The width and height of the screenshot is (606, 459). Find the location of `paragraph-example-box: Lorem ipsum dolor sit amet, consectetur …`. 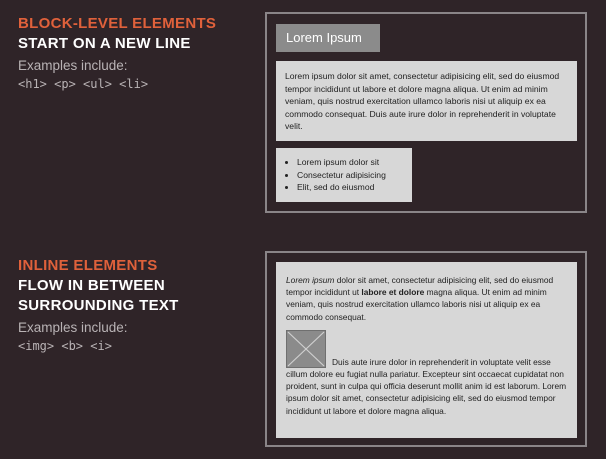

paragraph-example-box: Lorem ipsum dolor sit amet, consectetur … is located at coordinates (426, 101).